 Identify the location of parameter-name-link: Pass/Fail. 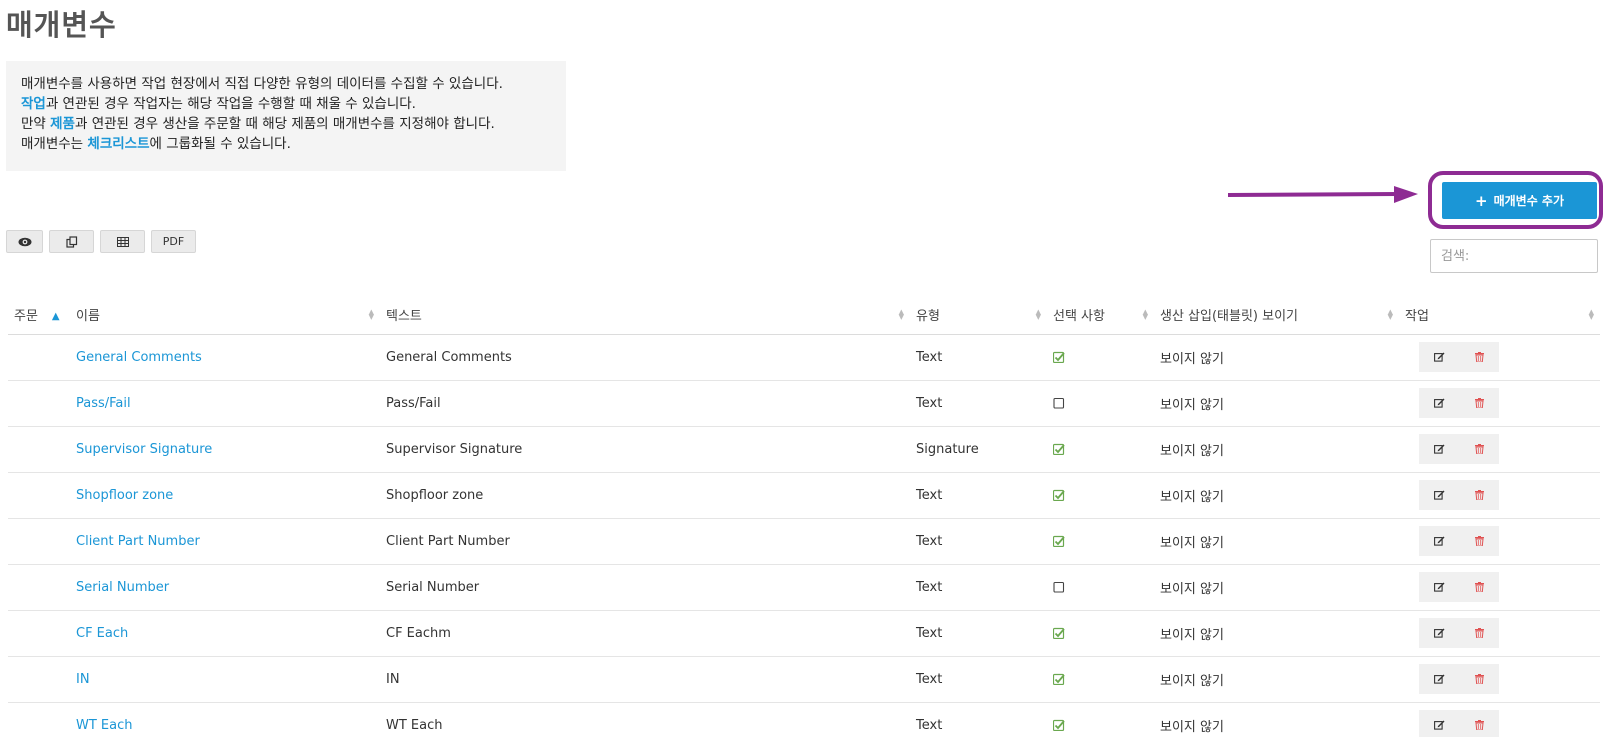
(103, 403).